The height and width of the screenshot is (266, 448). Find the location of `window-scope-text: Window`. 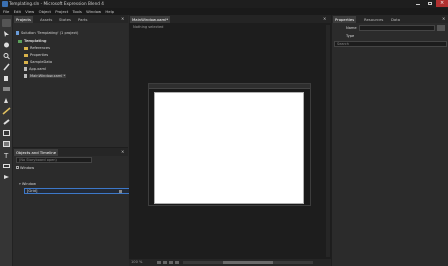

window-scope-text: Window is located at coordinates (27, 168).